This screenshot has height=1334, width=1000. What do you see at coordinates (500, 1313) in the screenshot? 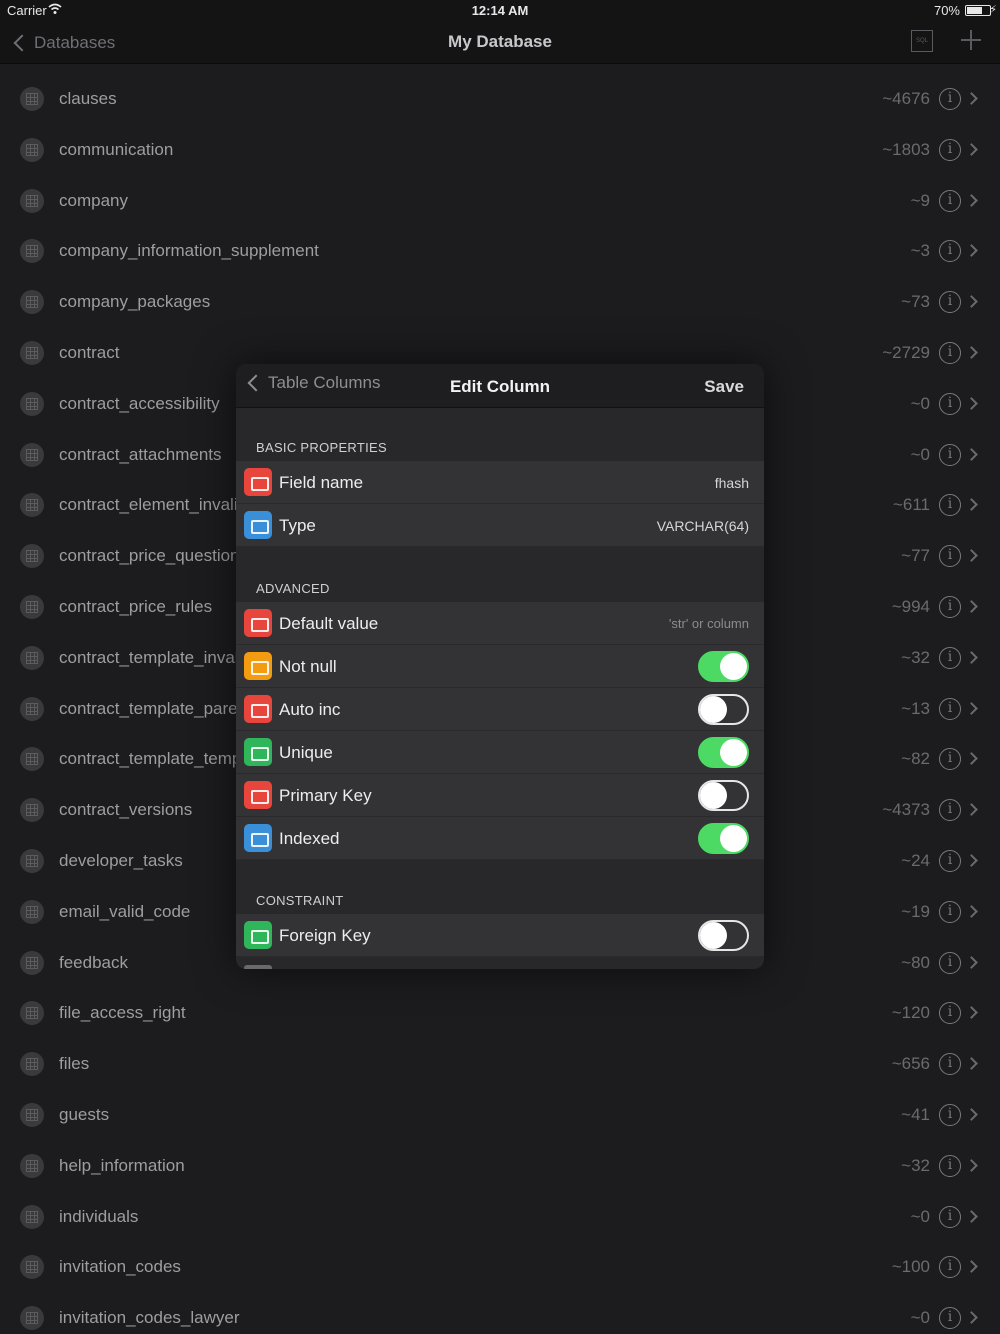
I see `table-row: invitation_codes_lawyer ~0 i` at bounding box center [500, 1313].